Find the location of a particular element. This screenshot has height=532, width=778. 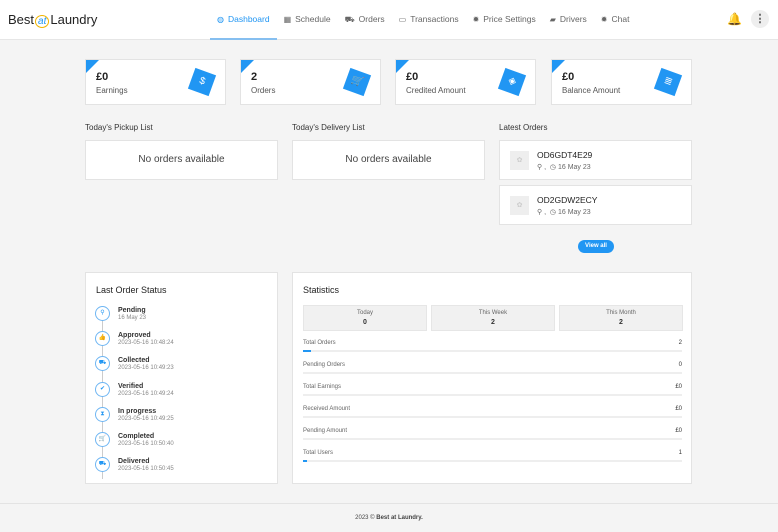

status-step: ⧗ In progress 2023-05-16 10:49:25 is located at coordinates (134, 419).